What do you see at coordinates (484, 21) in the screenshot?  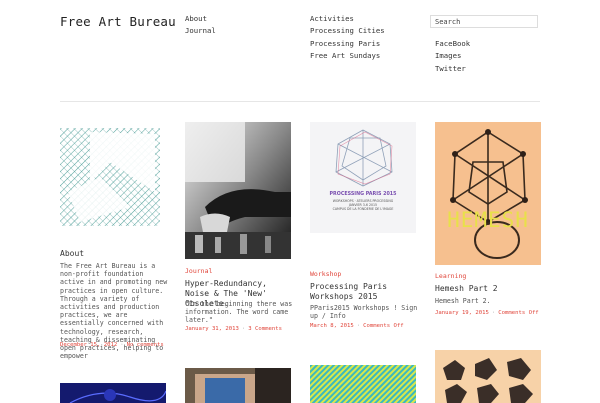 I see `search-input` at bounding box center [484, 21].